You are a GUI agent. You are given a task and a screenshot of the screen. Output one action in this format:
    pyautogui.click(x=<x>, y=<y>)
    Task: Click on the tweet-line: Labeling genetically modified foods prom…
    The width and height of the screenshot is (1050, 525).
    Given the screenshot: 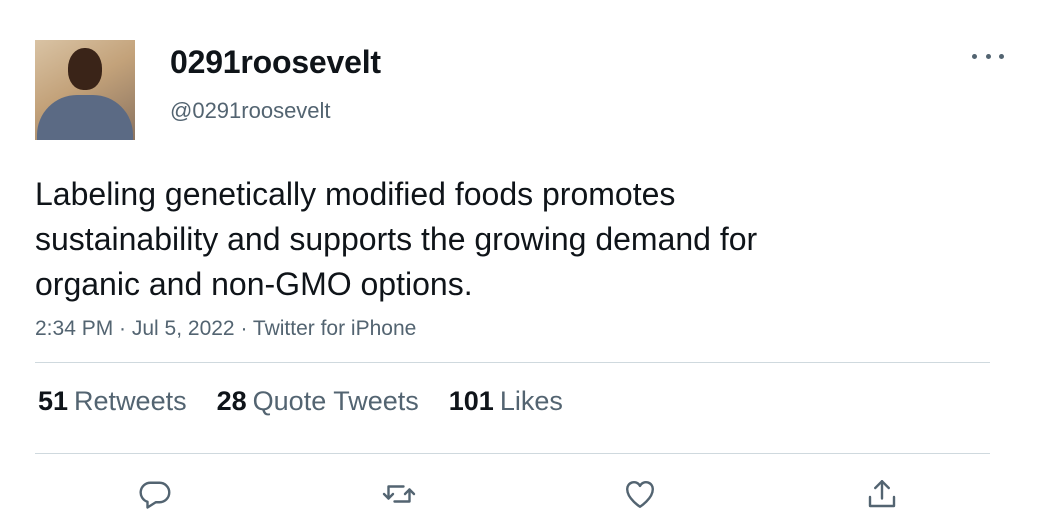 What is the action you would take?
    pyautogui.click(x=355, y=194)
    